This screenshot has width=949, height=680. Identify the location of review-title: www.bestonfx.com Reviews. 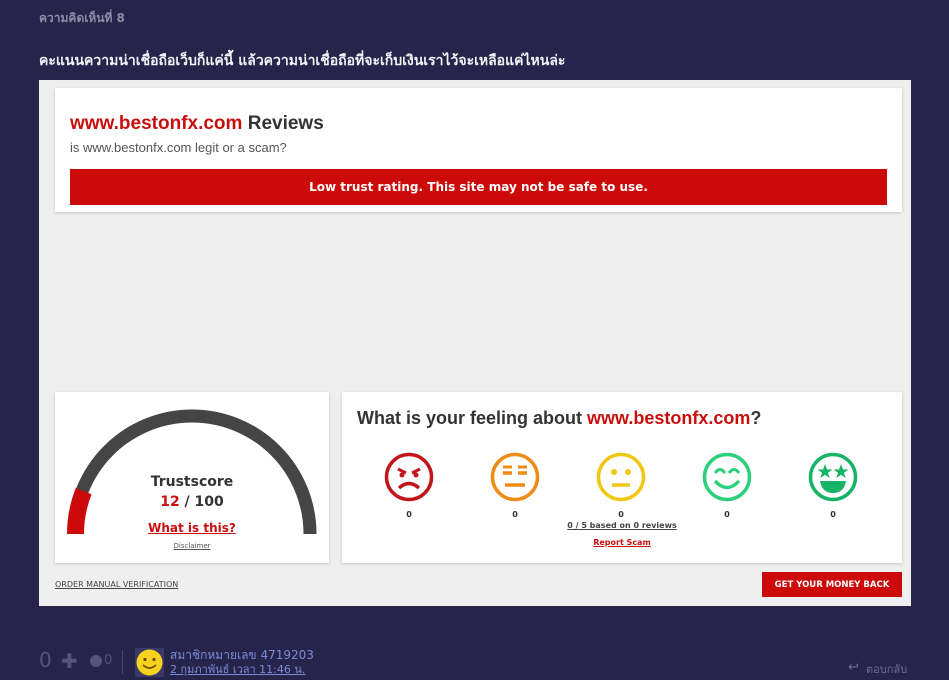
(197, 124).